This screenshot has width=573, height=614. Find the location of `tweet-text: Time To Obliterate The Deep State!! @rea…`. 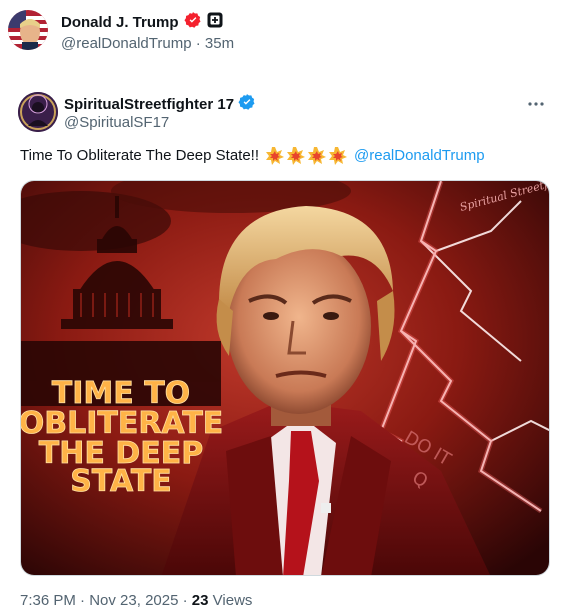

tweet-text: Time To Obliterate The Deep State!! @rea… is located at coordinates (285, 156).